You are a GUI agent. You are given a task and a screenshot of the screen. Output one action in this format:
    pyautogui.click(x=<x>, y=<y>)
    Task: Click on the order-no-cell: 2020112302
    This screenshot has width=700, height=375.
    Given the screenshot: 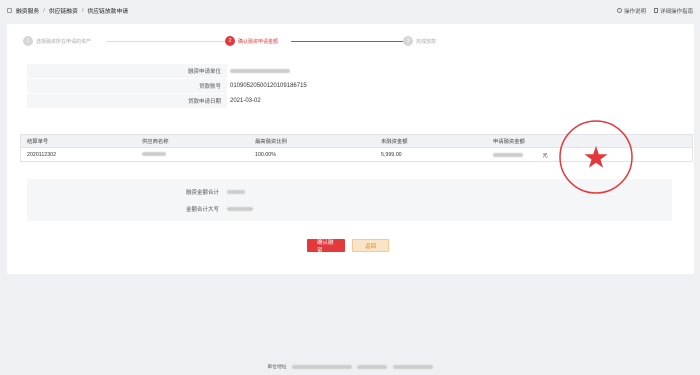 What is the action you would take?
    pyautogui.click(x=42, y=154)
    